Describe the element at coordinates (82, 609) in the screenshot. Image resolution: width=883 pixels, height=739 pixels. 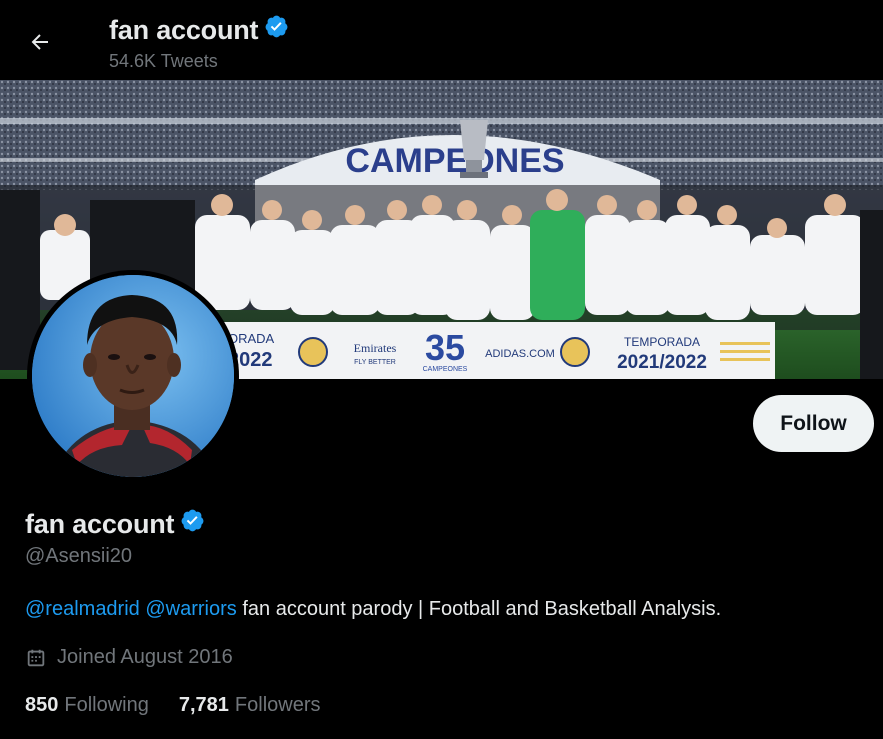
I see `bio-mention-realmadrid: @realmadrid` at that location.